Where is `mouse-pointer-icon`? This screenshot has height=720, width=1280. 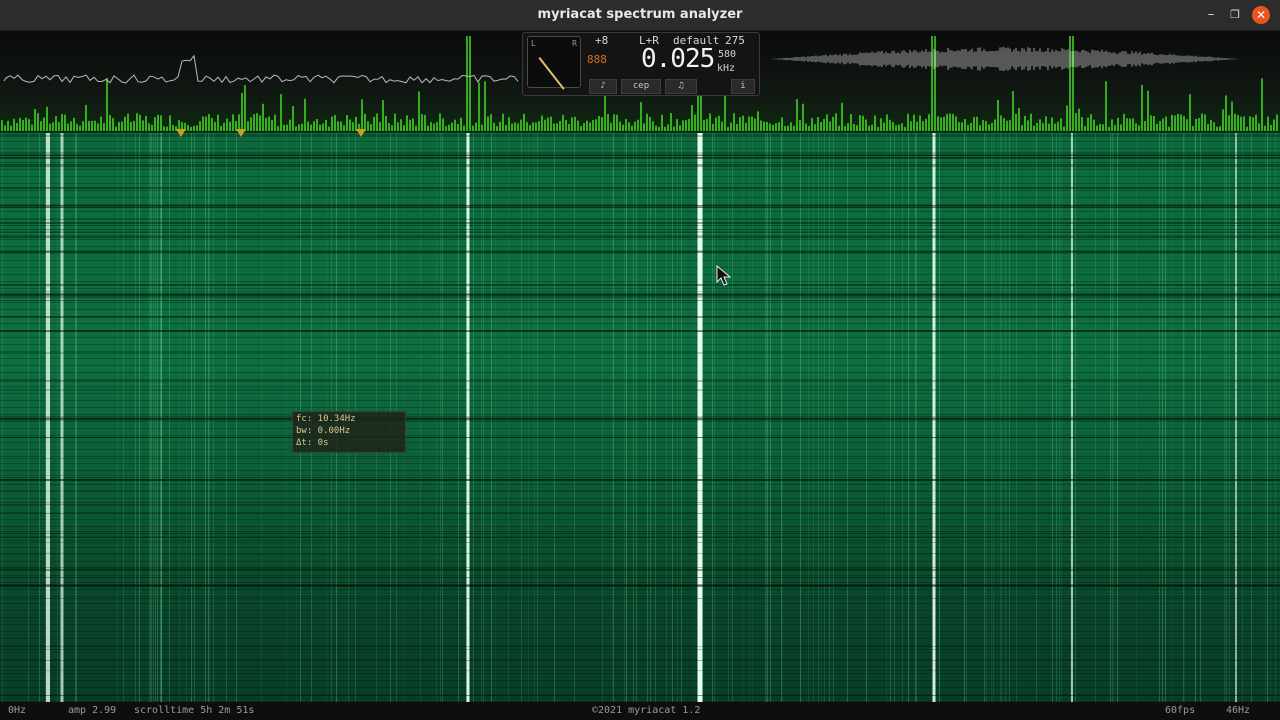 mouse-pointer-icon is located at coordinates (724, 277).